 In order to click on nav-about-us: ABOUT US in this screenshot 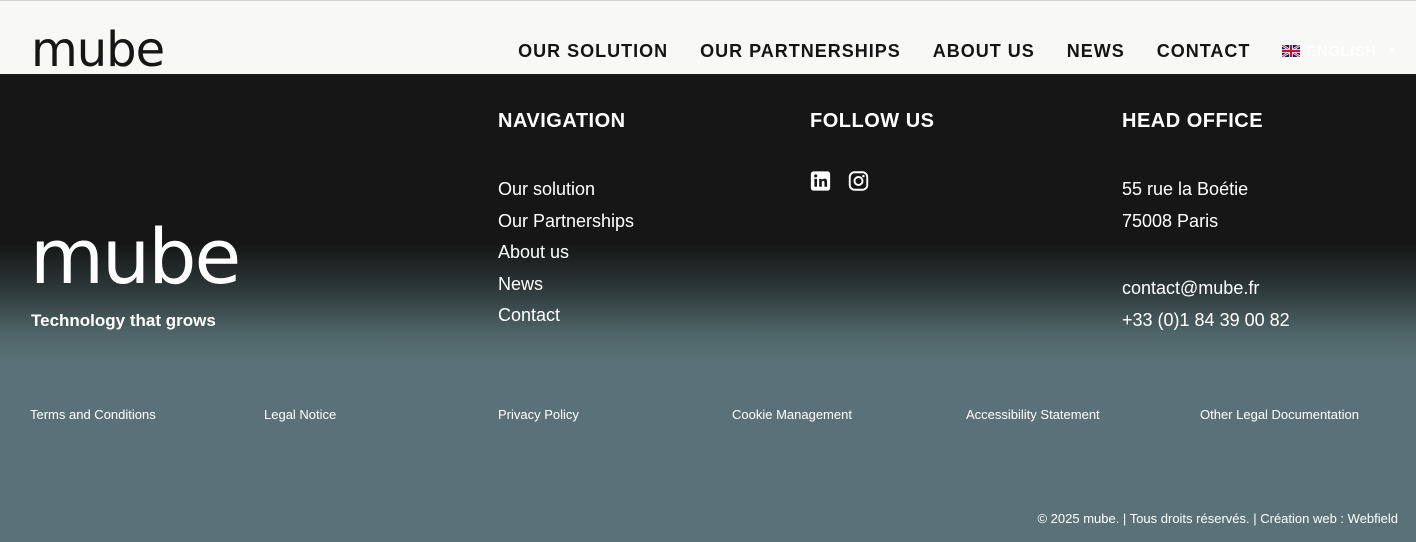, I will do `click(984, 51)`.